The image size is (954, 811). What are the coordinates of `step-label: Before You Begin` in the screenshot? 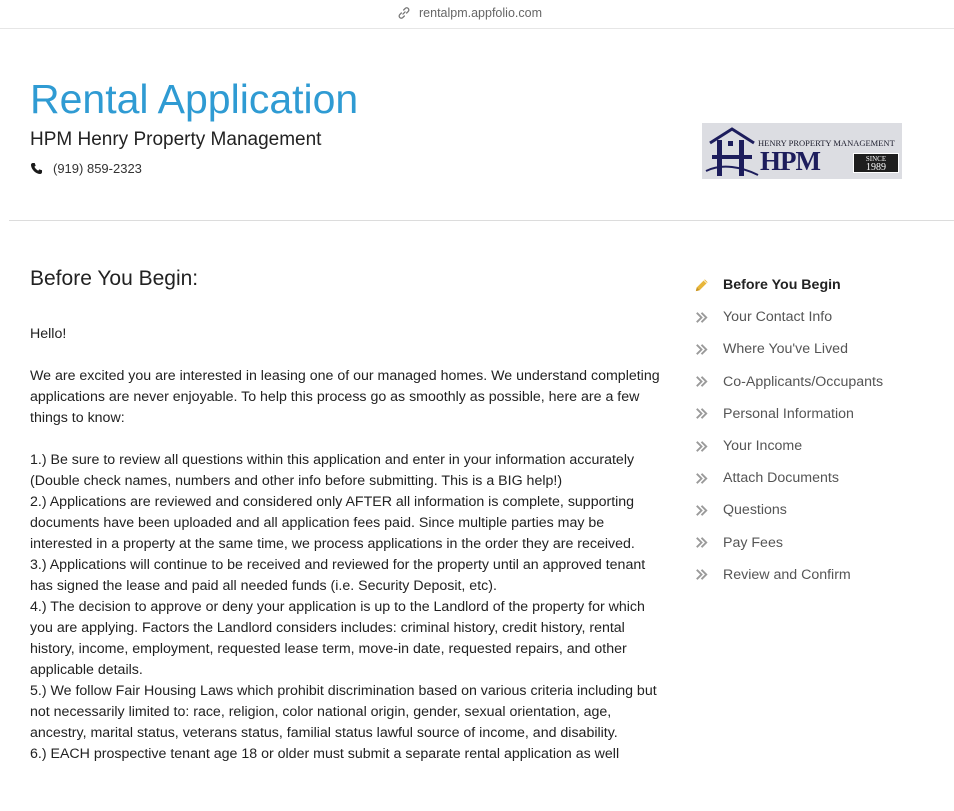 It's located at (782, 285).